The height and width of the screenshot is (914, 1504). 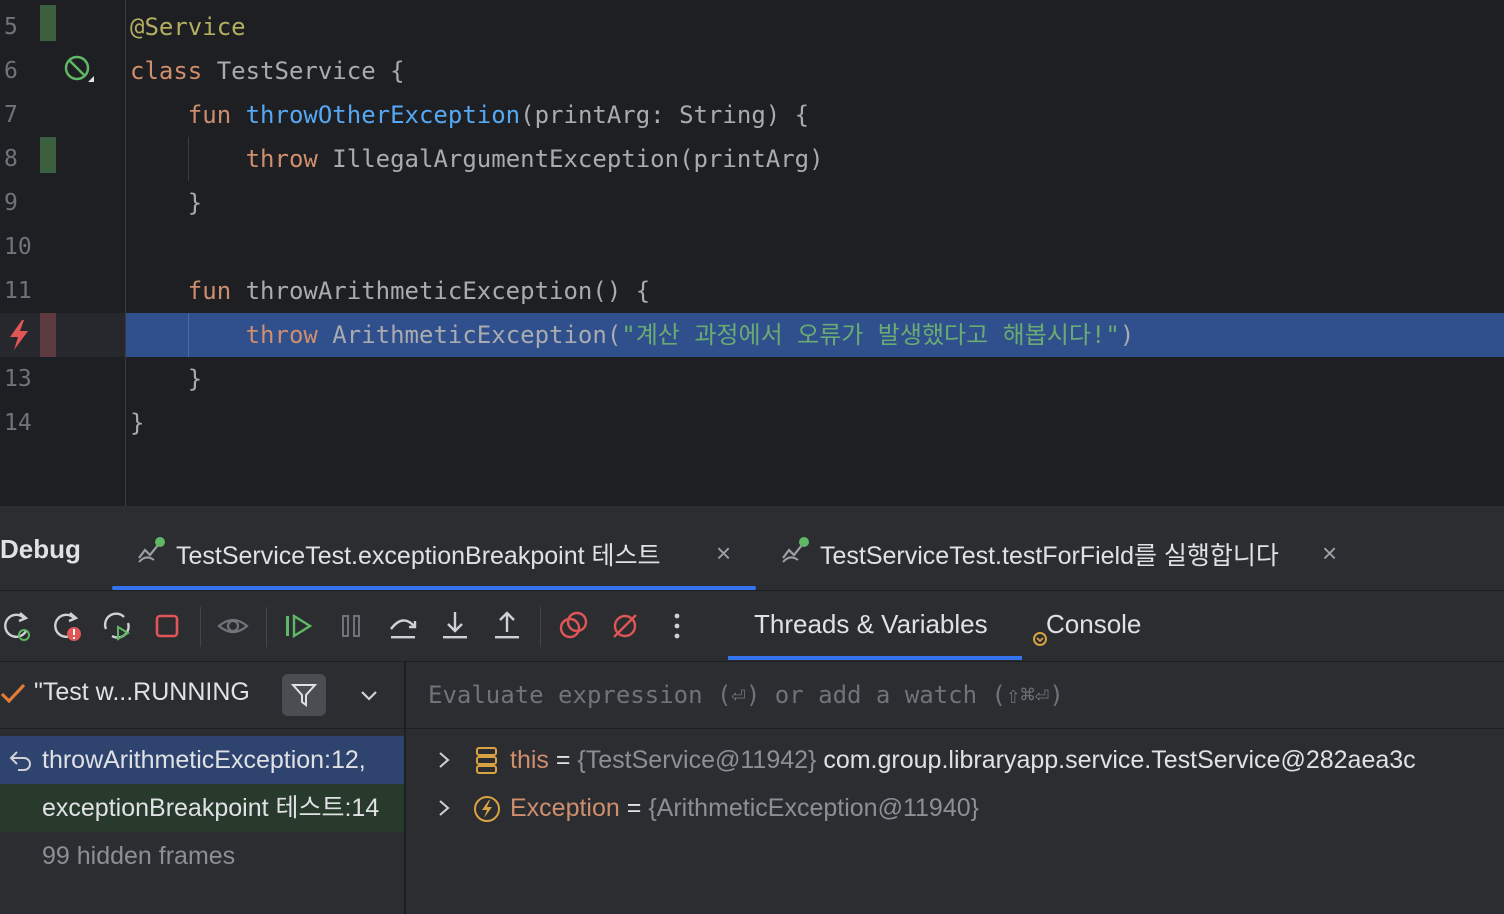 I want to click on mute-breakpoints-button, so click(x=625, y=626).